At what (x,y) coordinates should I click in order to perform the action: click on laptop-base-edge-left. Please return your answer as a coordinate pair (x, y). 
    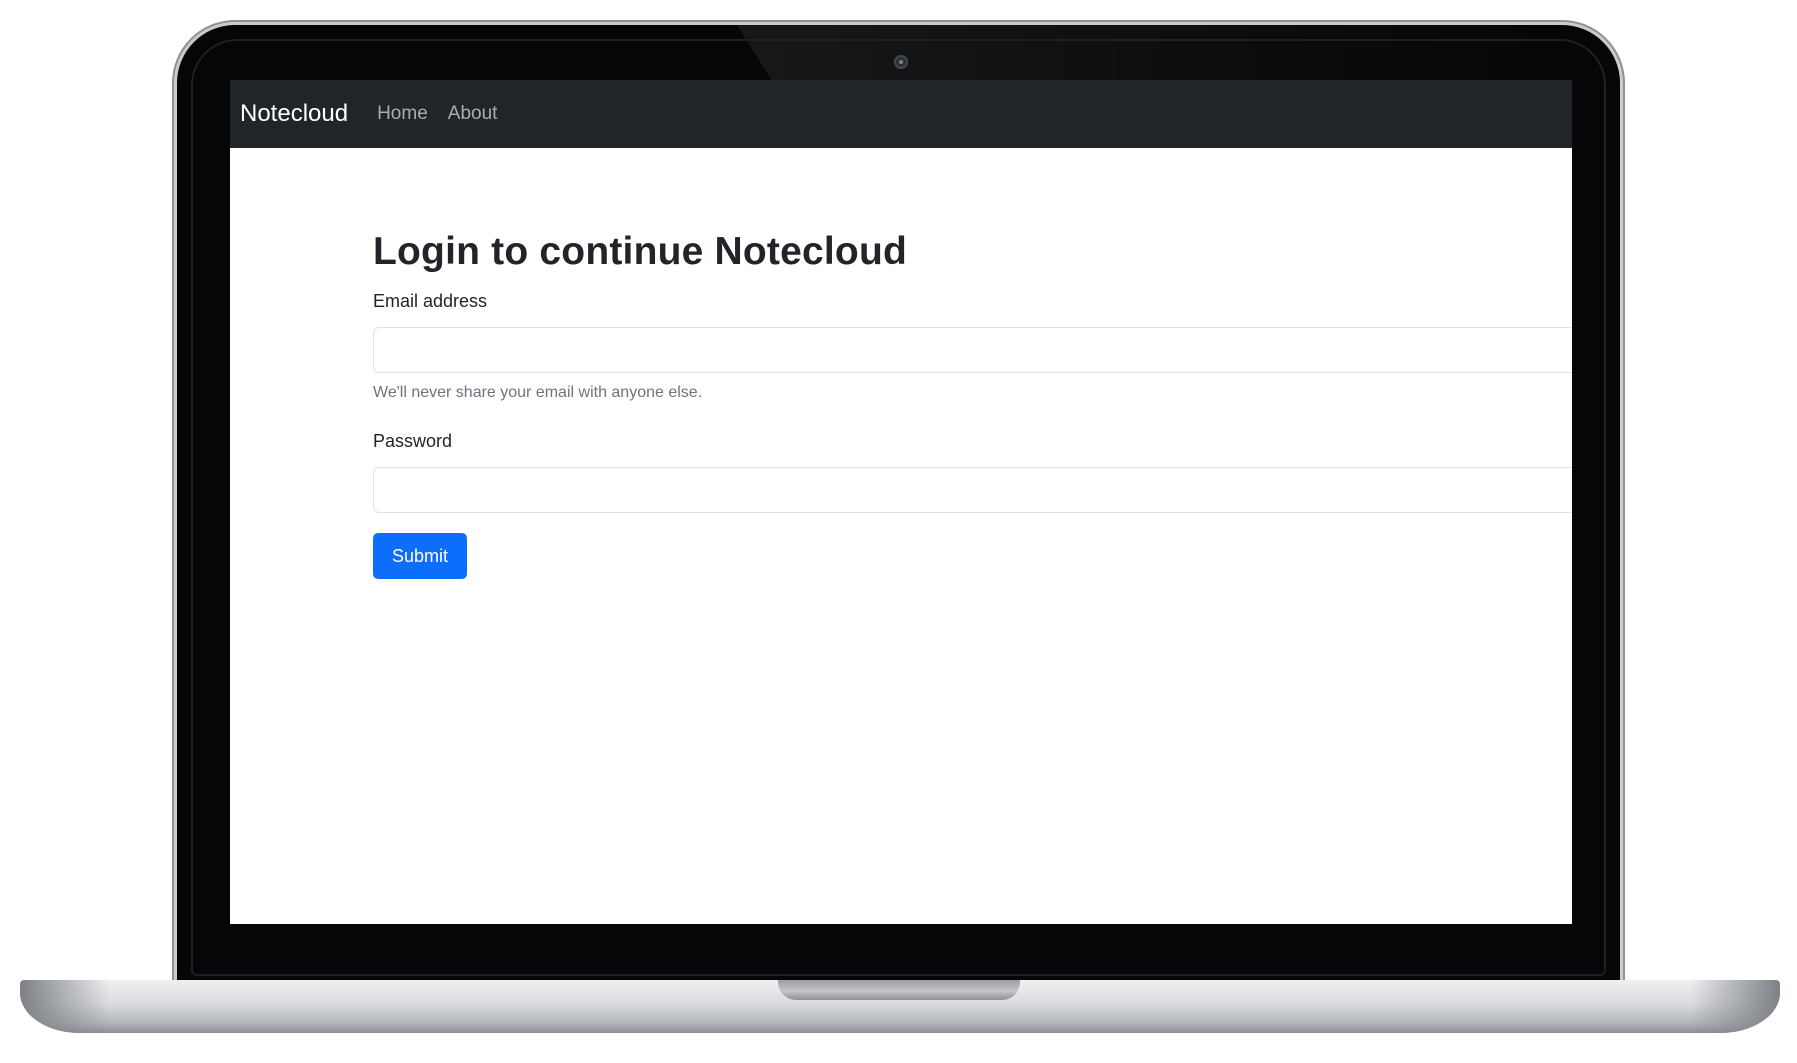
    Looking at the image, I should click on (65, 1006).